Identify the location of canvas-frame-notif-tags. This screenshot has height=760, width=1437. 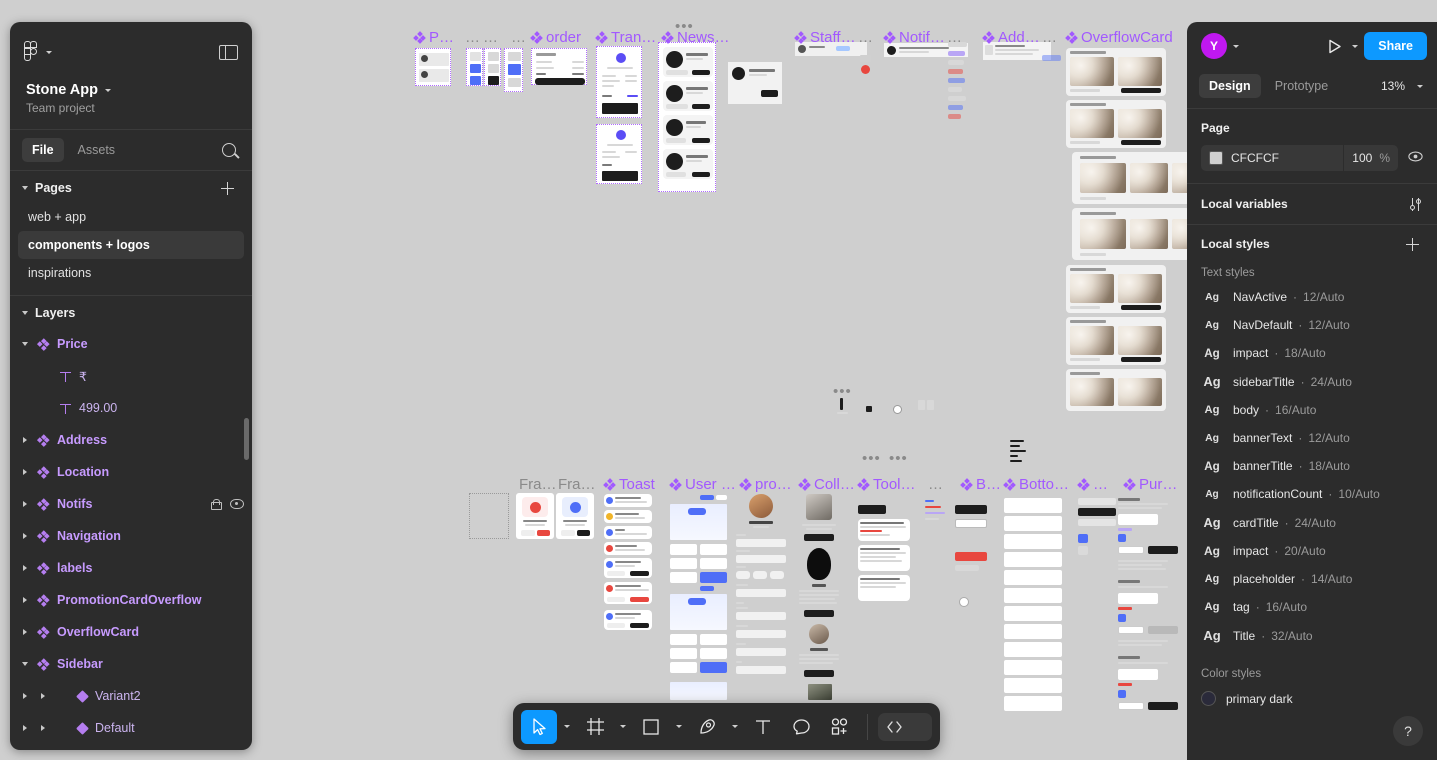
(958, 81).